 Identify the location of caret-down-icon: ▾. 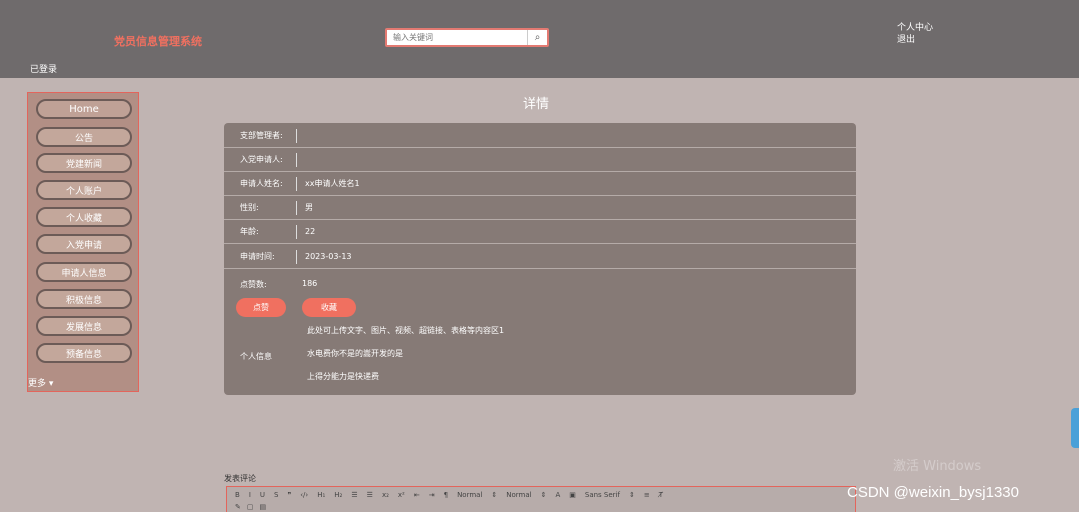
(51, 384).